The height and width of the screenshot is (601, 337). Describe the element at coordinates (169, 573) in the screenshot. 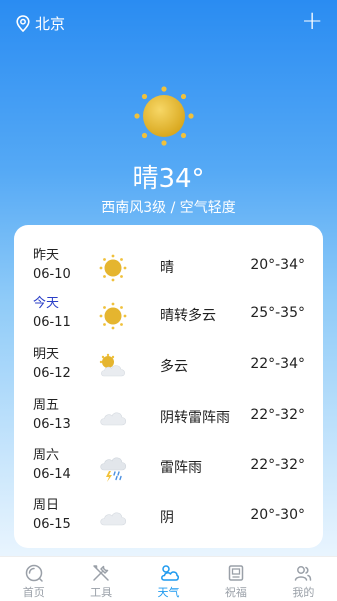

I see `weather-icon` at that location.